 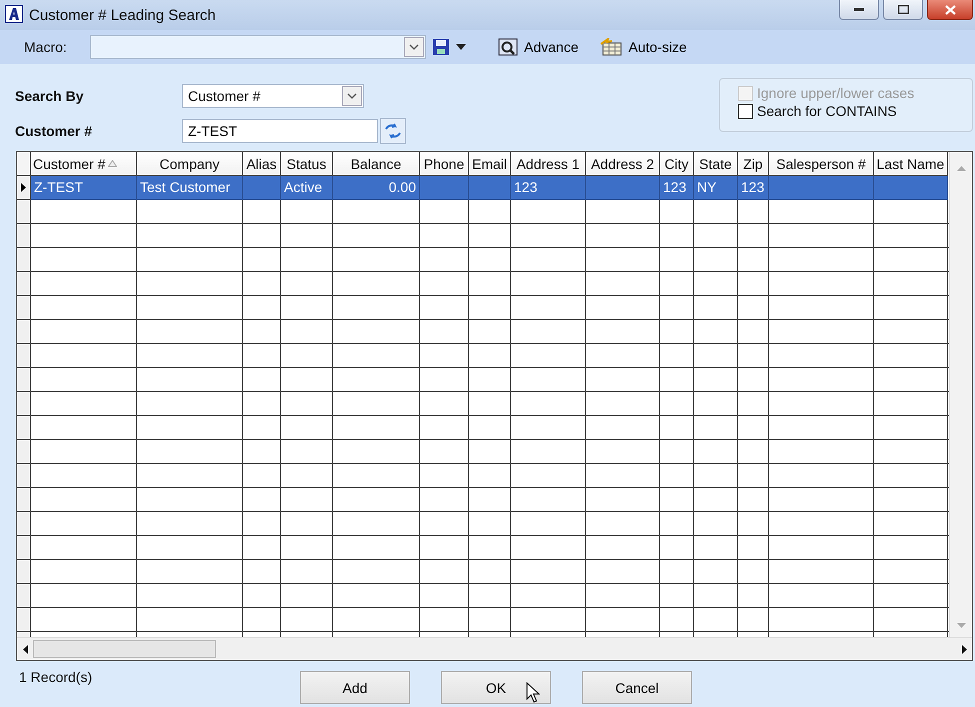 What do you see at coordinates (508, 47) in the screenshot?
I see `magnifier-icon` at bounding box center [508, 47].